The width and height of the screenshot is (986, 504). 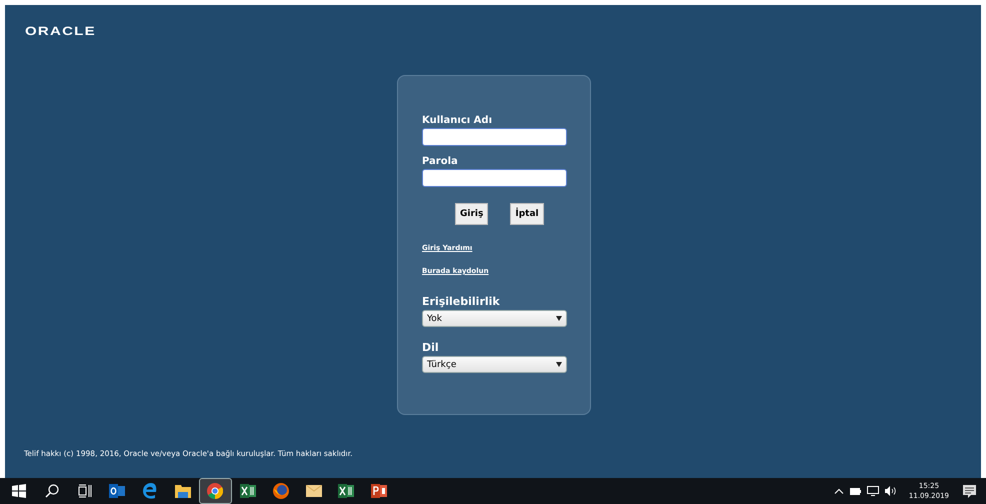 What do you see at coordinates (890, 491) in the screenshot?
I see `speaker-icon` at bounding box center [890, 491].